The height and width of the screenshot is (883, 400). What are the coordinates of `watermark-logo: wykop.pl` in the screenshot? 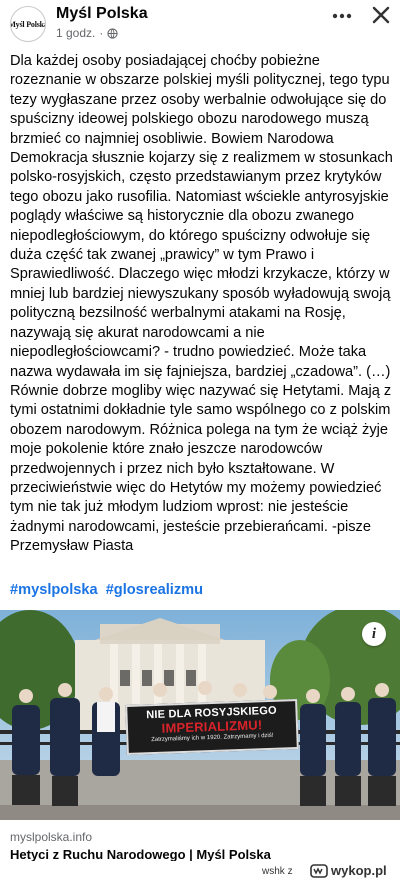 It's located at (348, 870).